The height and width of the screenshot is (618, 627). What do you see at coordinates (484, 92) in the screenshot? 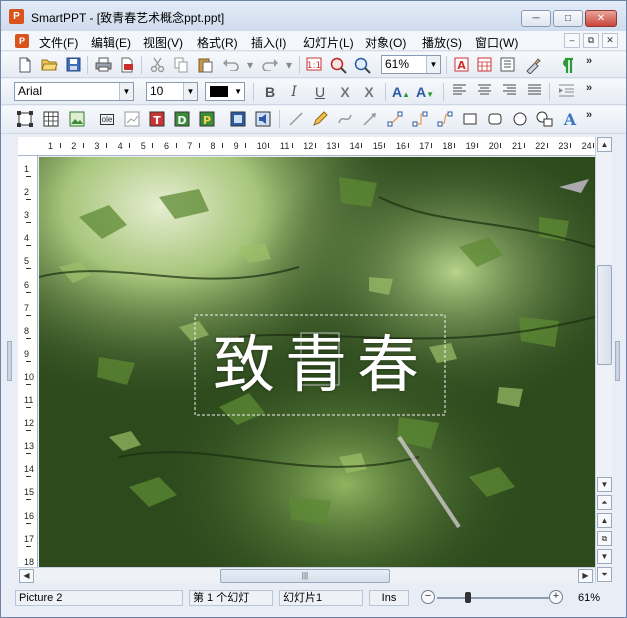
I see `align-center-icon` at bounding box center [484, 92].